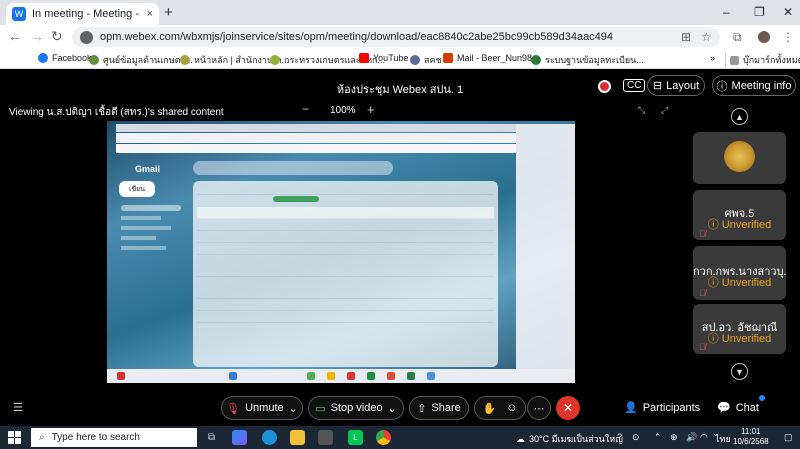 This screenshot has height=449, width=800. What do you see at coordinates (664, 110) in the screenshot?
I see `expand-icon: ⤢` at bounding box center [664, 110].